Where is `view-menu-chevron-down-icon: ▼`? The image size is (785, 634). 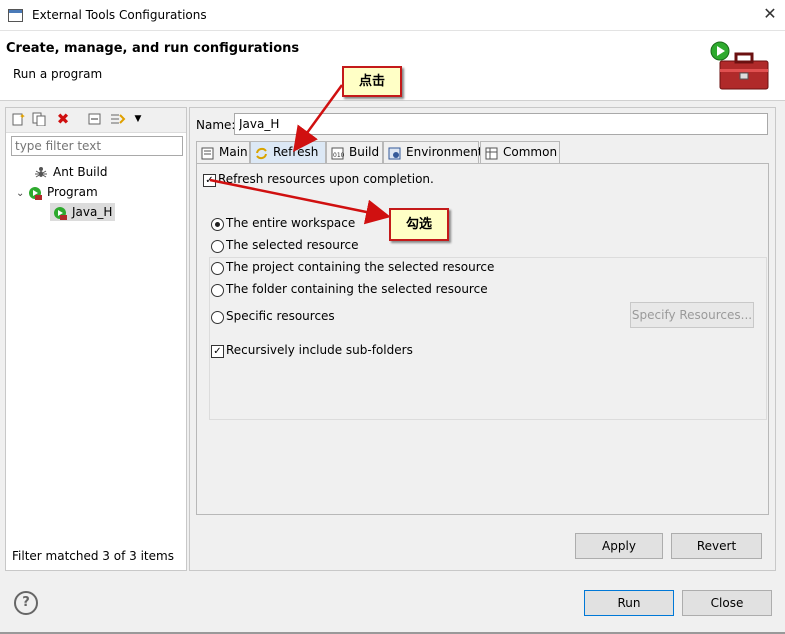
view-menu-chevron-down-icon: ▼ is located at coordinates (138, 119).